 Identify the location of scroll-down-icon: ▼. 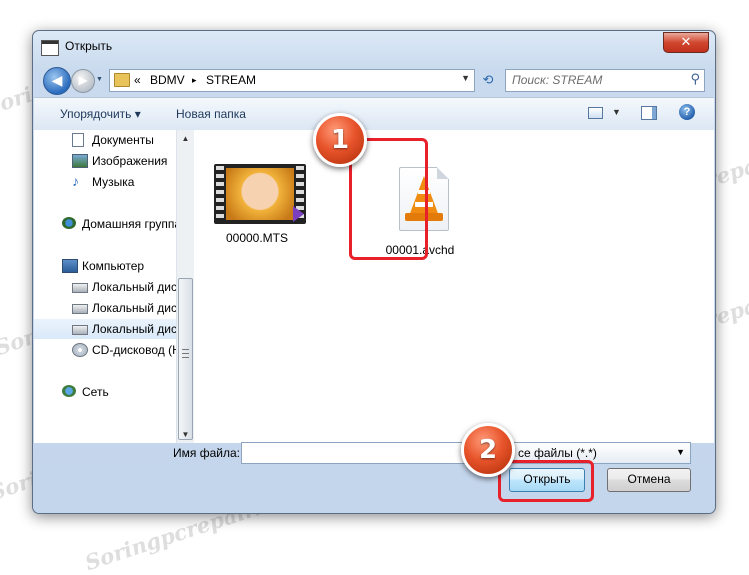
(185, 434).